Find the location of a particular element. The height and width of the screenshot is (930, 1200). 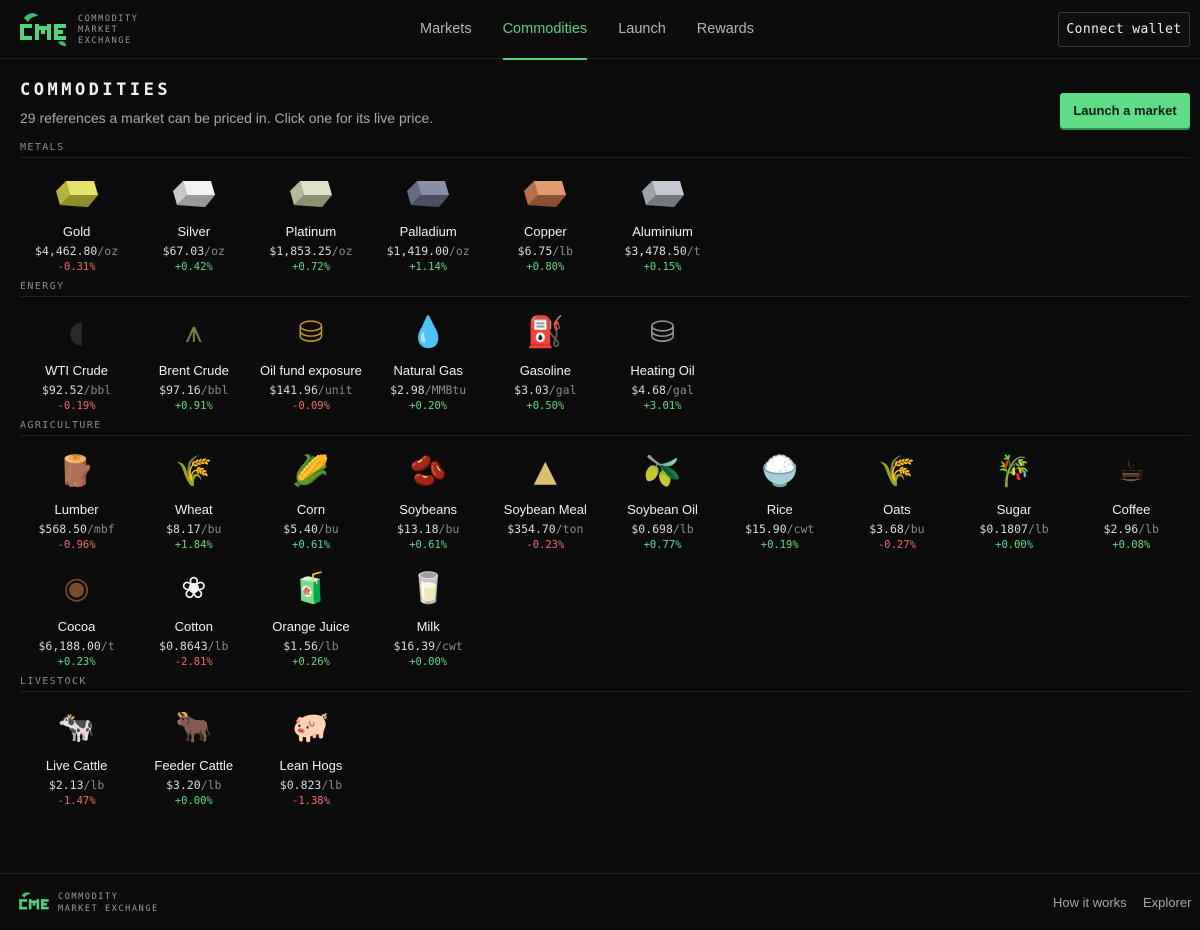

commodity-card-gold: Gold $4,462.80/oz -0.31% is located at coordinates (76, 220).